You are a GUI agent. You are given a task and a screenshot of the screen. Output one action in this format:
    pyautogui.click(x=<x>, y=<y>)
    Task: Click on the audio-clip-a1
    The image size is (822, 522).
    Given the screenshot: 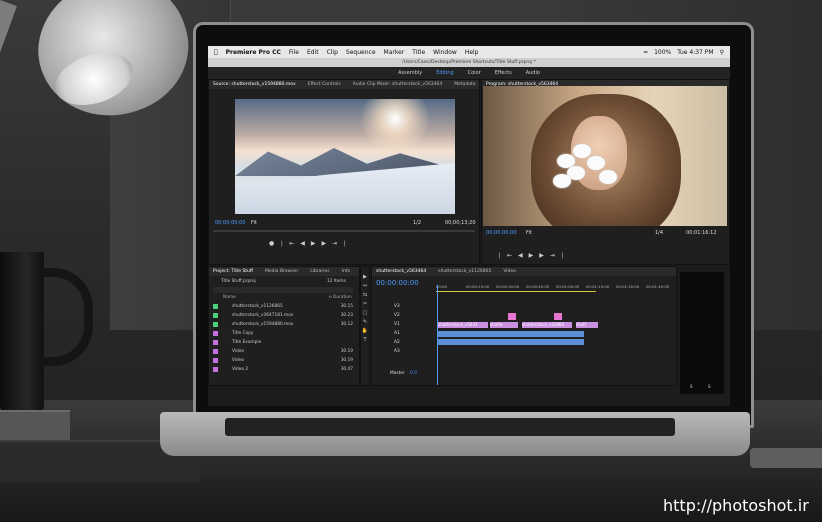 What is the action you would take?
    pyautogui.click(x=511, y=334)
    